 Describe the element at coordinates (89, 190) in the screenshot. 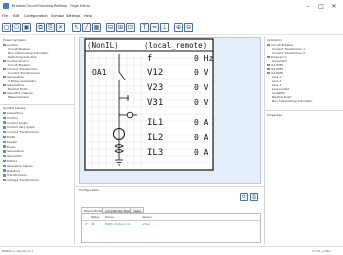

I see `configuration-header: Configuration` at that location.